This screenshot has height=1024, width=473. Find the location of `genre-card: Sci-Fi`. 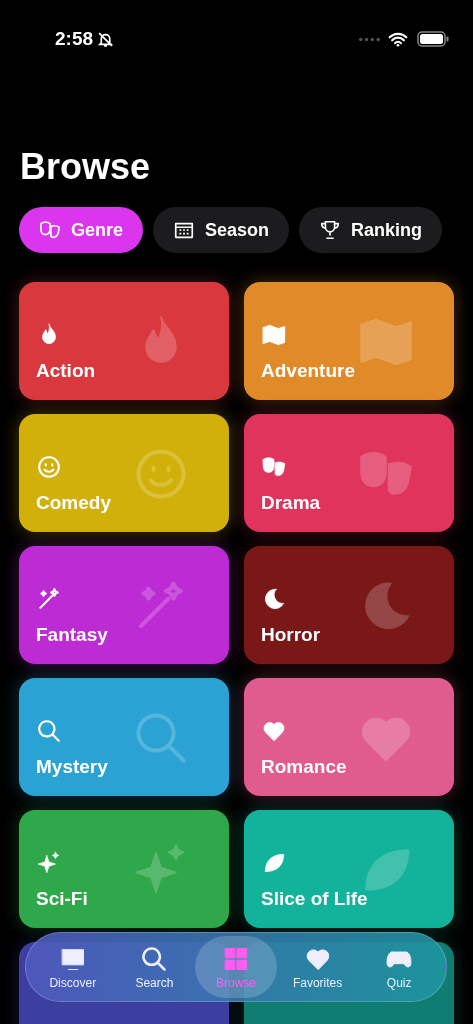

genre-card: Sci-Fi is located at coordinates (124, 869).